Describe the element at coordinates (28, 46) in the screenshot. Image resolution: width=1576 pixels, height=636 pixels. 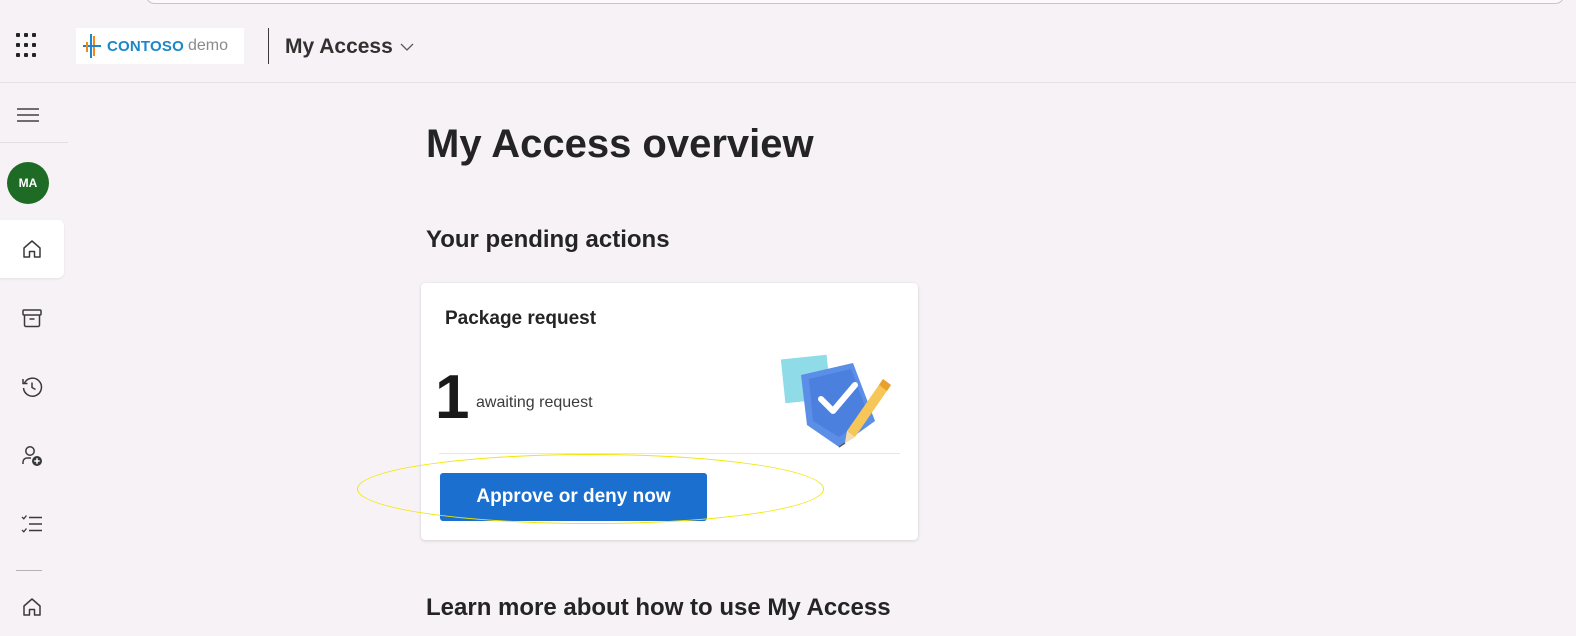
I see `app-launcher-icon` at that location.